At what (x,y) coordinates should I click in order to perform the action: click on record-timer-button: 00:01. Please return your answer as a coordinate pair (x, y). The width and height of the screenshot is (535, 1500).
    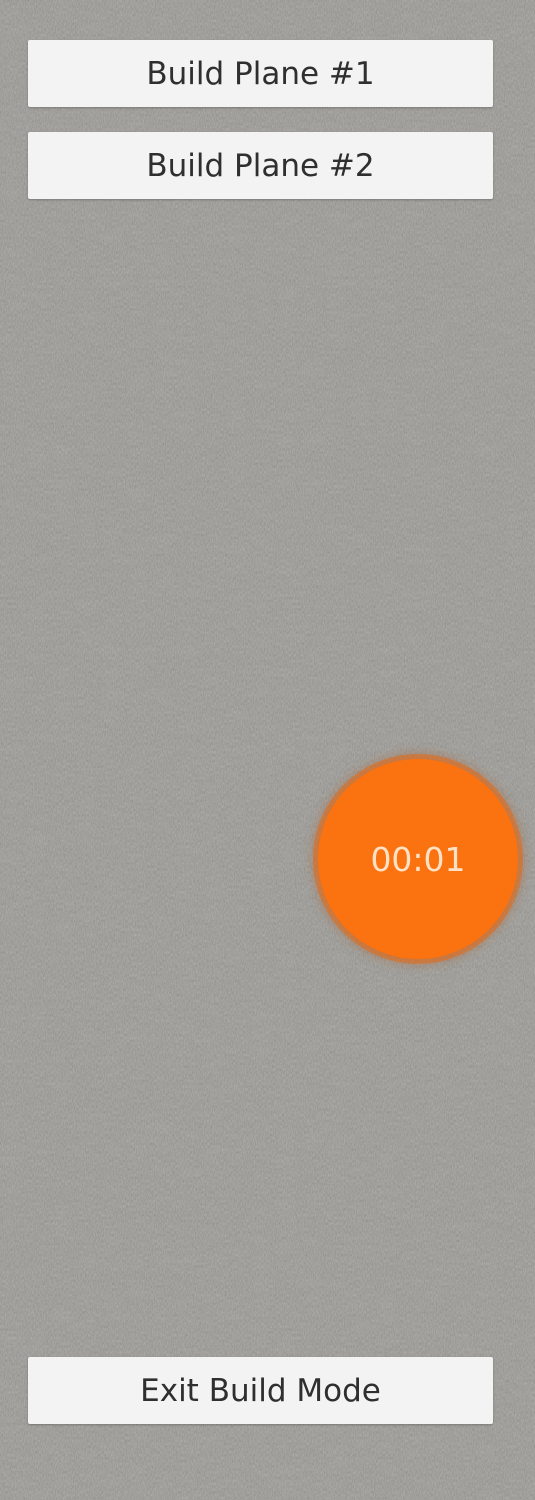
    Looking at the image, I should click on (418, 859).